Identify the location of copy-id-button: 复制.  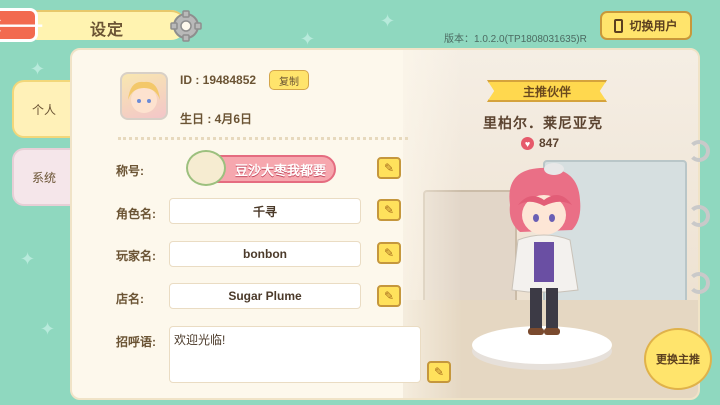
(289, 80).